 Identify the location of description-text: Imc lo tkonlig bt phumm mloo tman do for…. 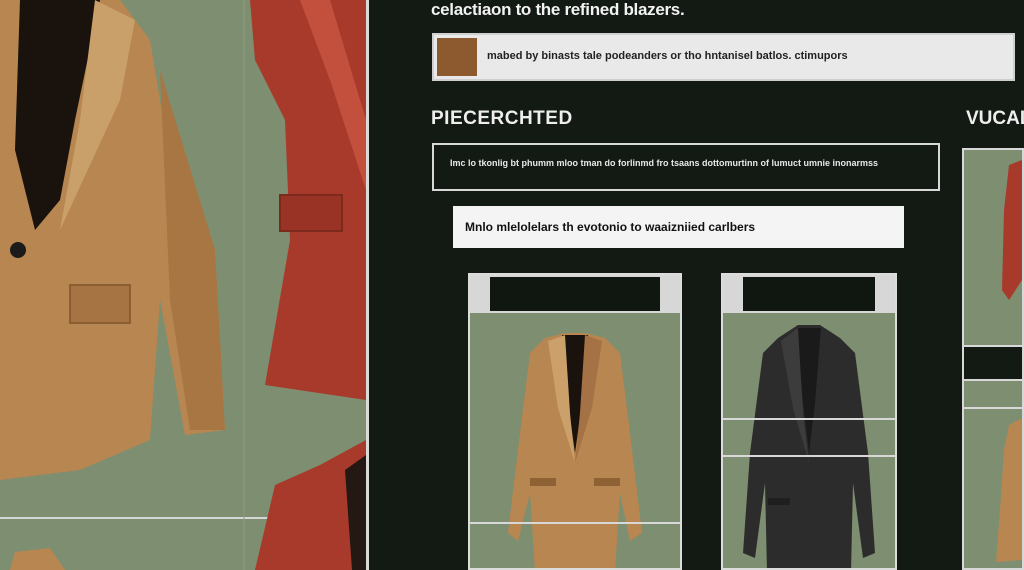
(664, 163).